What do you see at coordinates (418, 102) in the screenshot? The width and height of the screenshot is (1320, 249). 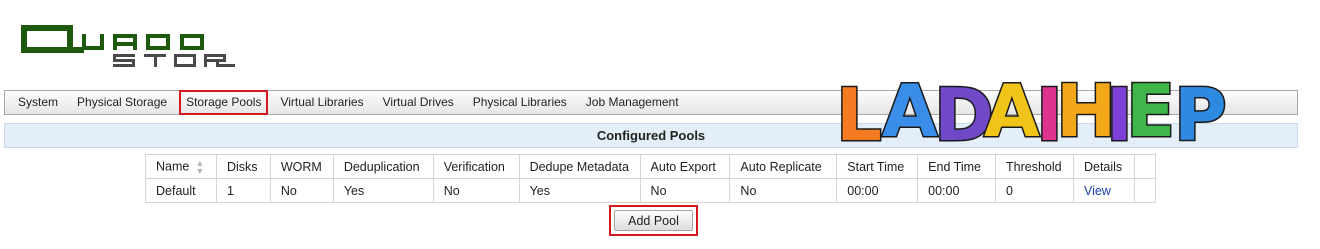 I see `nav-virtual-drives: Virtual Drives` at bounding box center [418, 102].